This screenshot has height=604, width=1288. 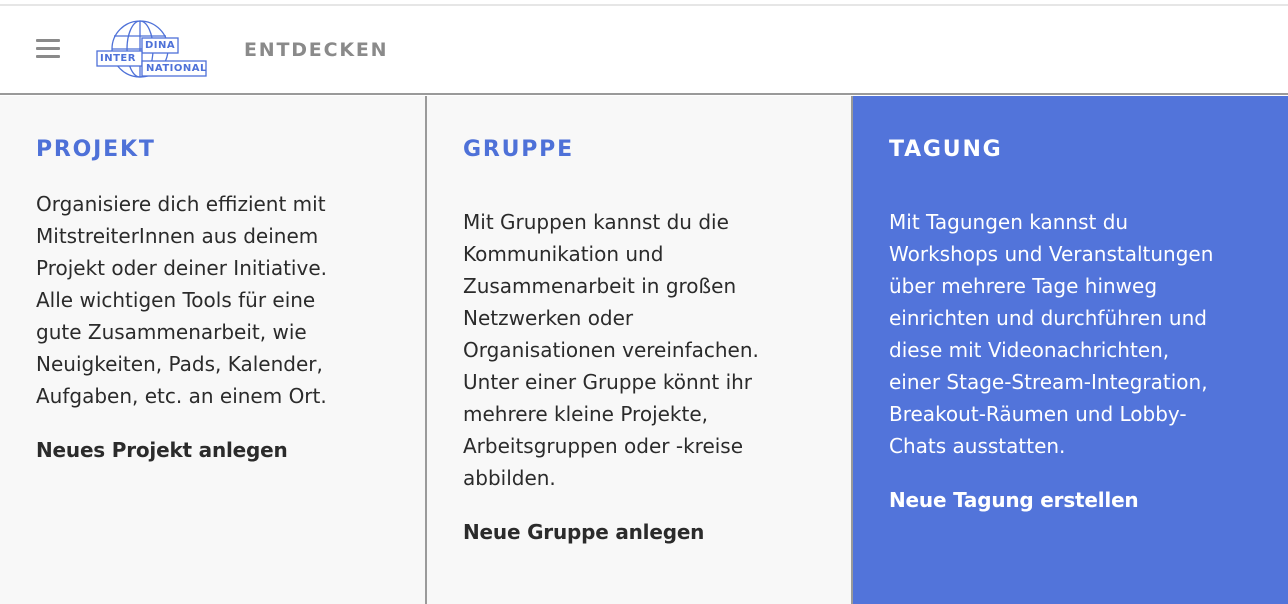 What do you see at coordinates (179, 364) in the screenshot?
I see `description-line: Neuigkeiten, Pads, Kalender,` at bounding box center [179, 364].